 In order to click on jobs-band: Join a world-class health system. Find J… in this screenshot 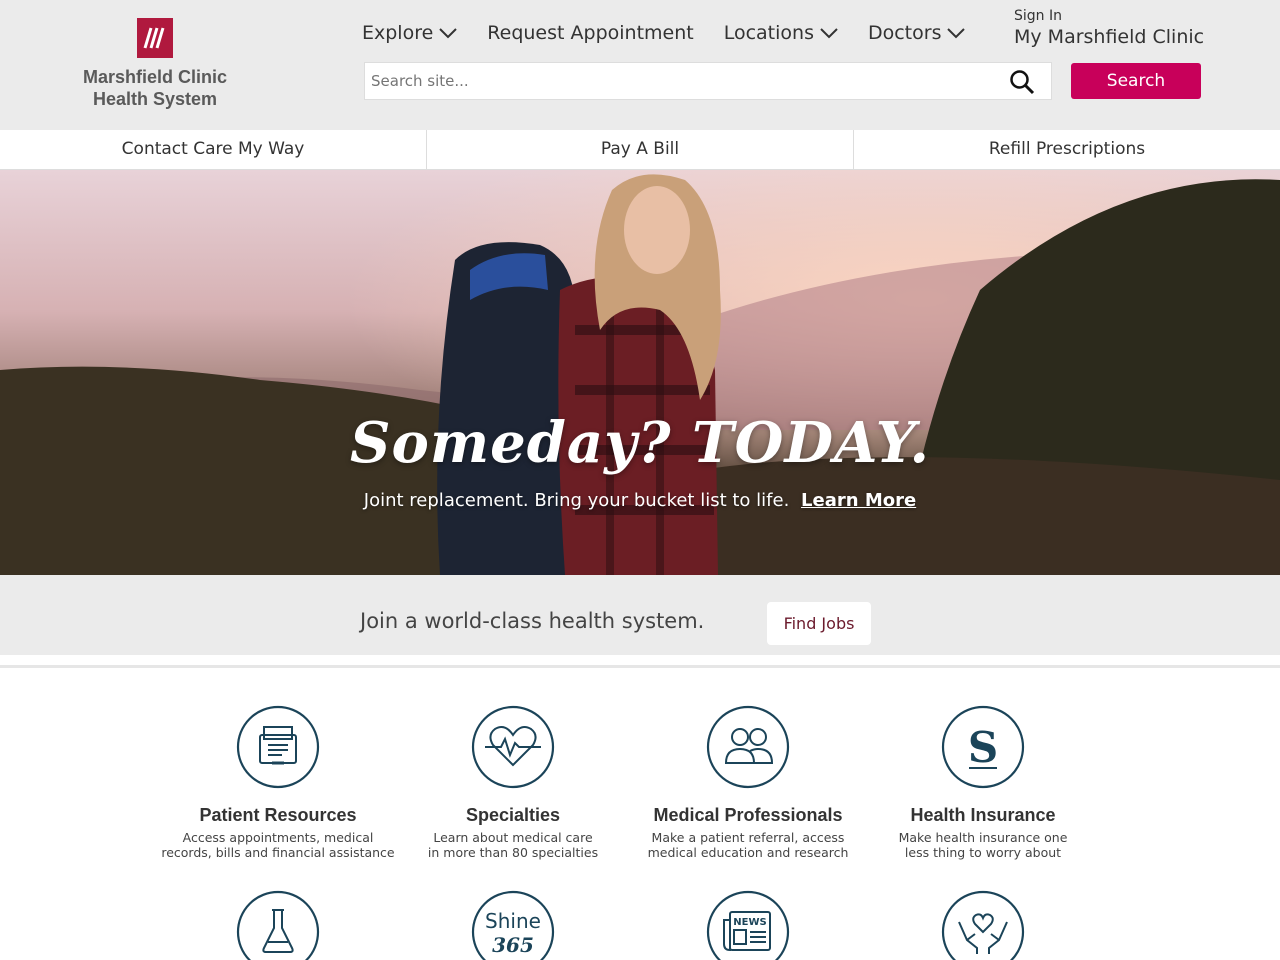, I will do `click(640, 615)`.